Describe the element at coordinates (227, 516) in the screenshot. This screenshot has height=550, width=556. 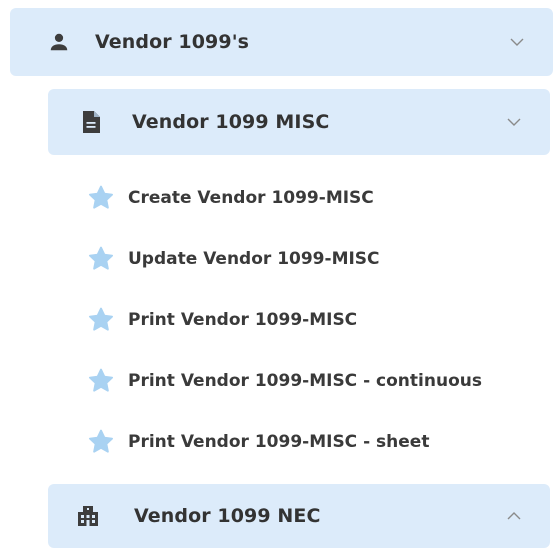
I see `menu-group-label: Vendor 1099 NEC` at that location.